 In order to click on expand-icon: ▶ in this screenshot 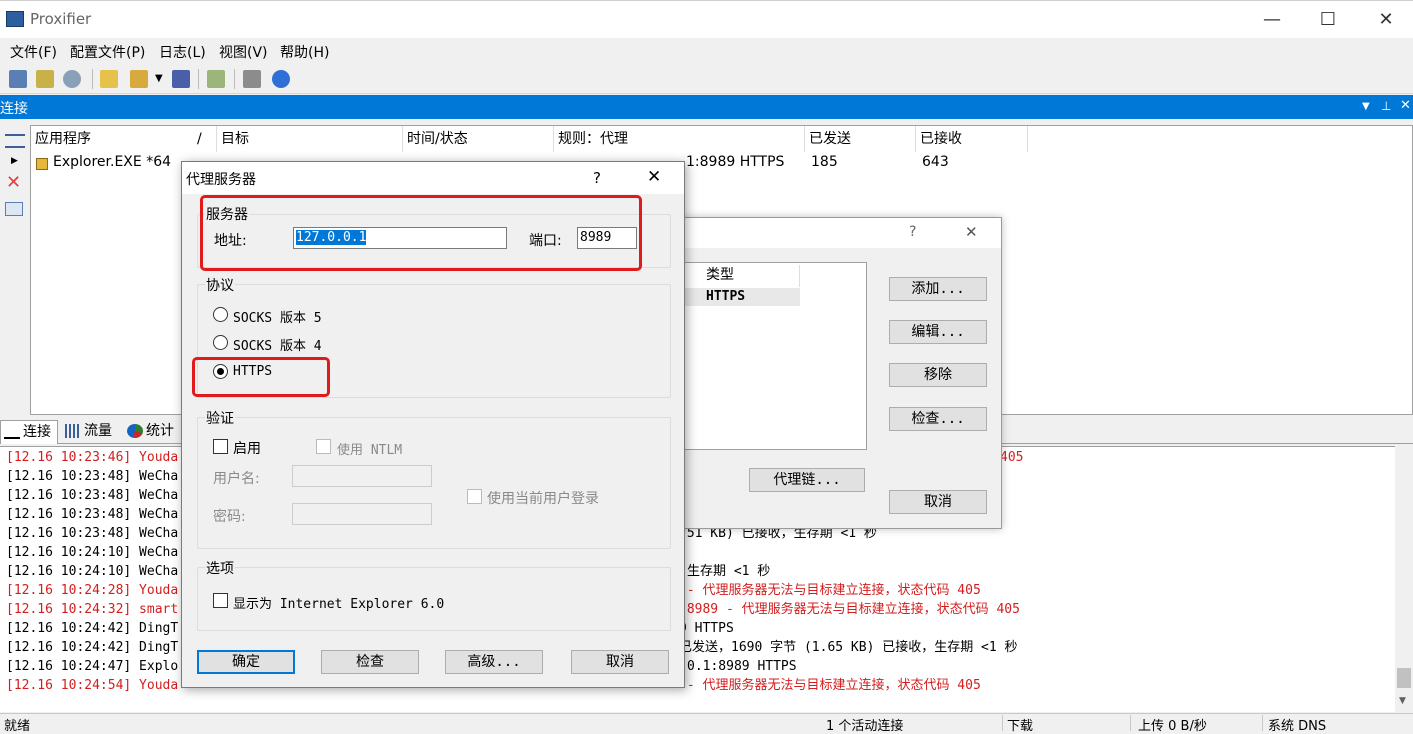, I will do `click(14, 161)`.